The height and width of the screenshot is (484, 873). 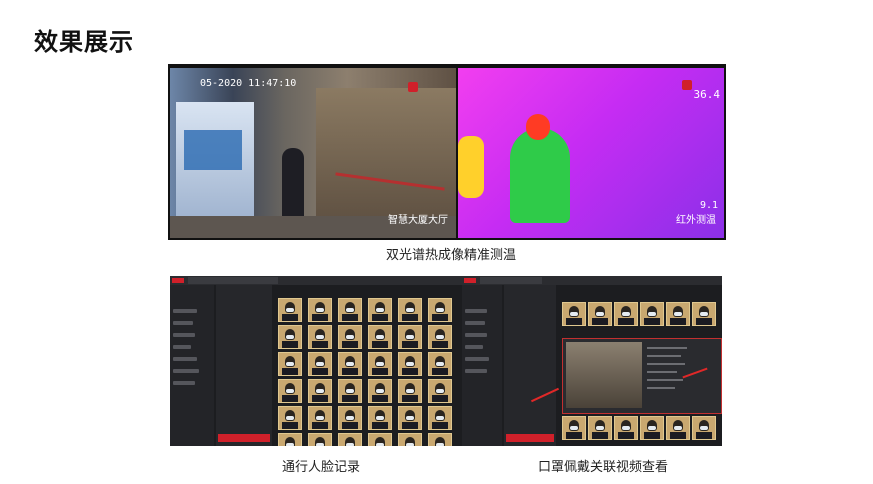 I want to click on camera-location-label: 智慧大厦大厅, so click(x=418, y=220).